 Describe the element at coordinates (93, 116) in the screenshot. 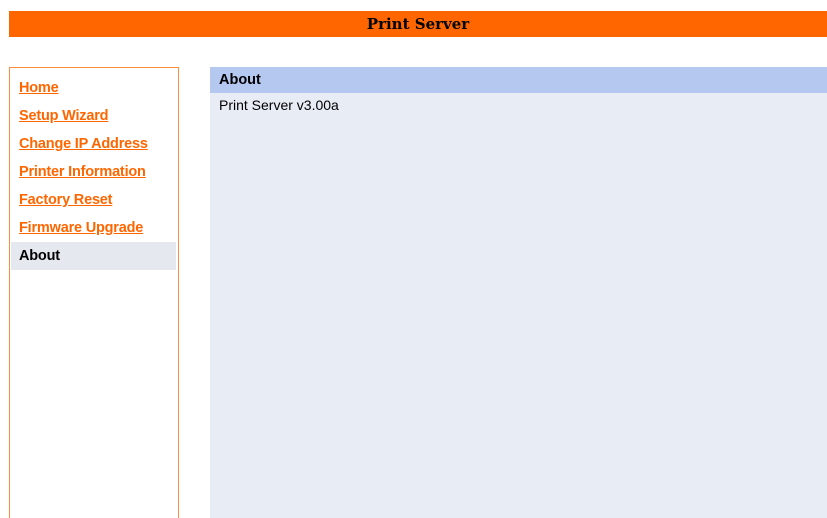

I see `sidebar-item-setup-wizard: Setup Wizard` at that location.